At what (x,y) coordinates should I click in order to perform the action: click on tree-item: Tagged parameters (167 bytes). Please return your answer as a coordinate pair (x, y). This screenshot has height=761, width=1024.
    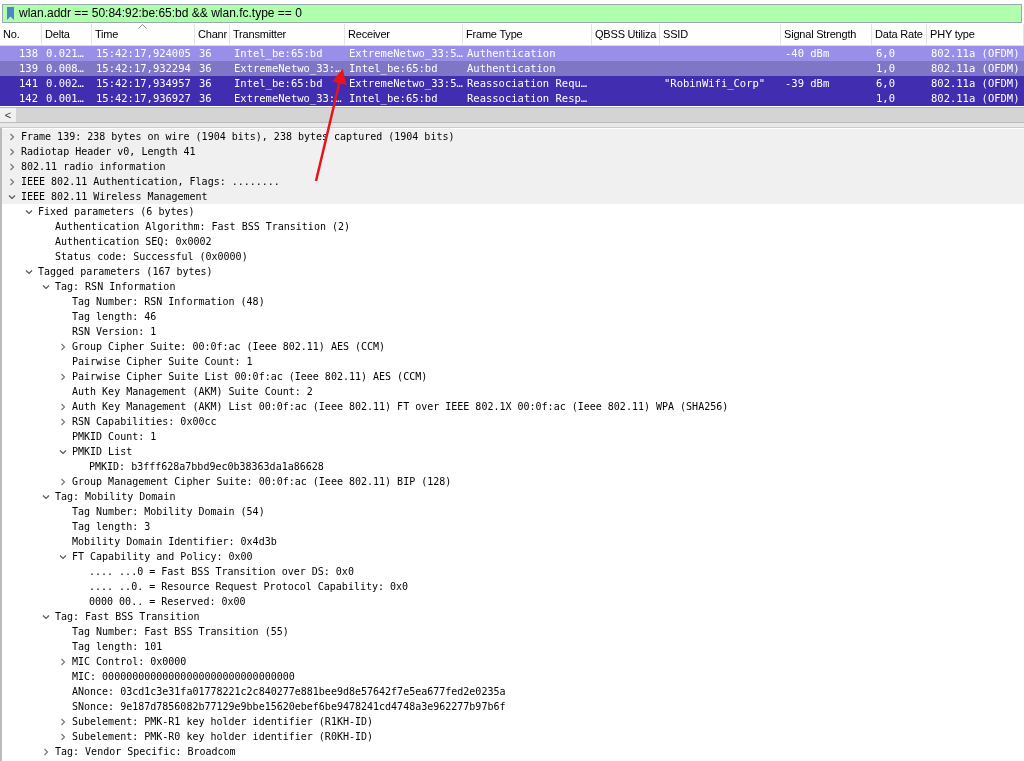
    Looking at the image, I should click on (125, 271).